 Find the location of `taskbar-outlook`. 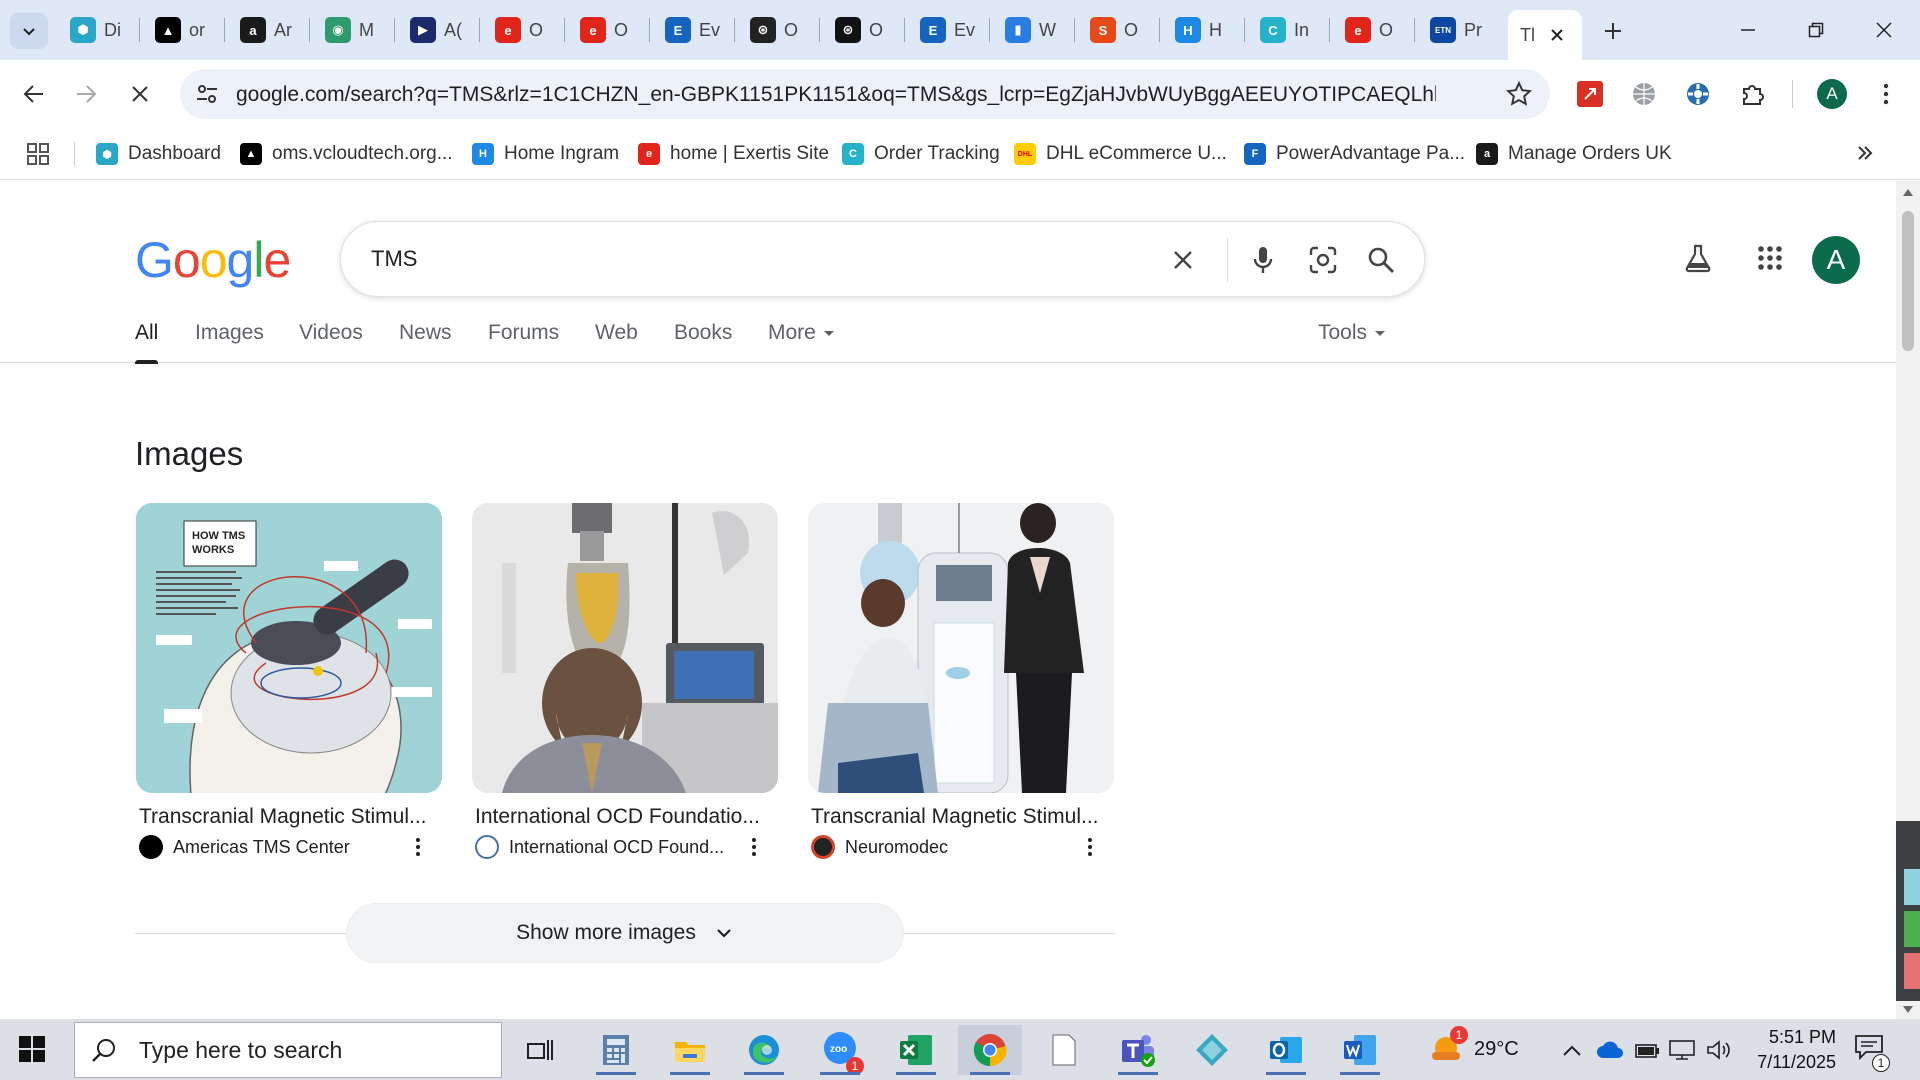

taskbar-outlook is located at coordinates (1286, 1050).